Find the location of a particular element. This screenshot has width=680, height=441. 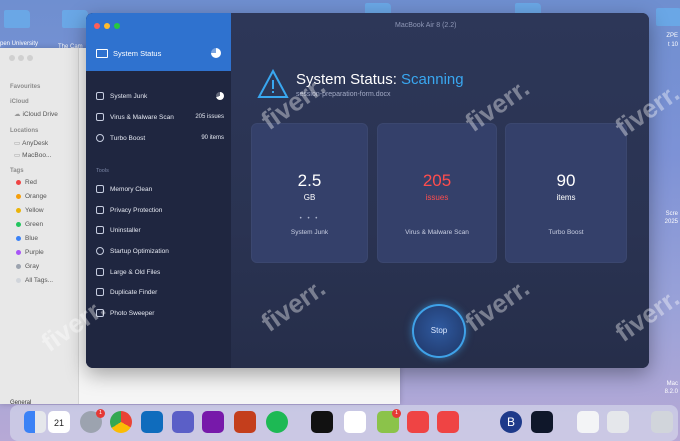

finder-icon is located at coordinates (35, 422).